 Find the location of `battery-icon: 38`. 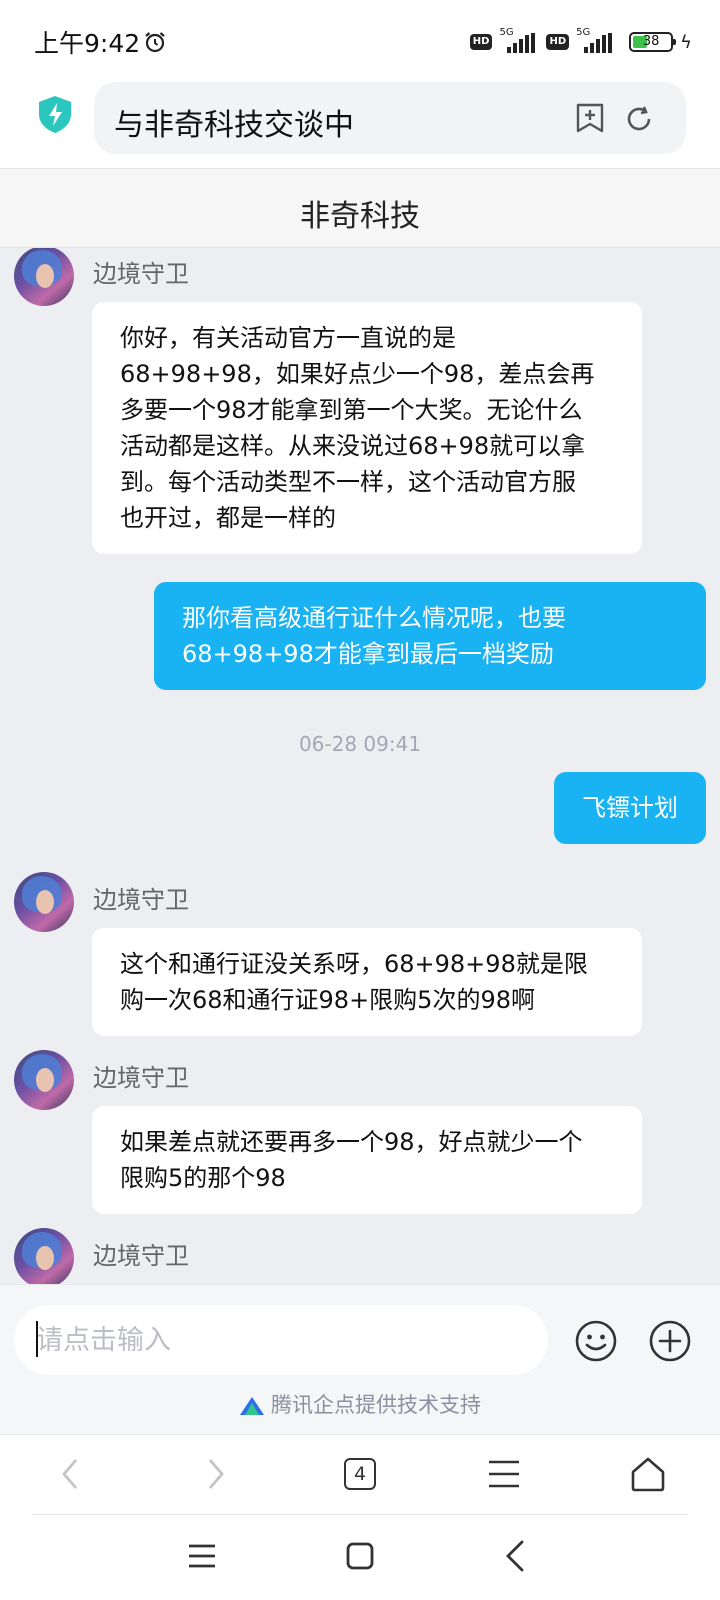

battery-icon: 38 is located at coordinates (653, 42).